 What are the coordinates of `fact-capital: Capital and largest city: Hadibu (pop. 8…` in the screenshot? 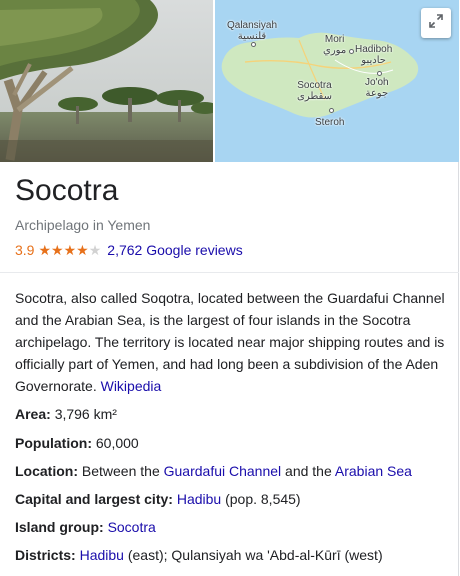 It's located at (158, 499).